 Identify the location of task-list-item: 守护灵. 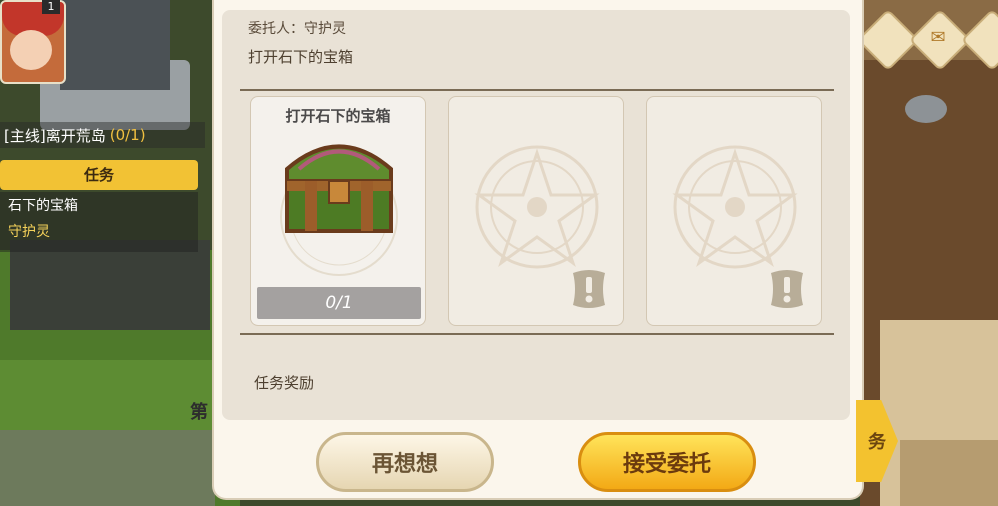
(29, 232).